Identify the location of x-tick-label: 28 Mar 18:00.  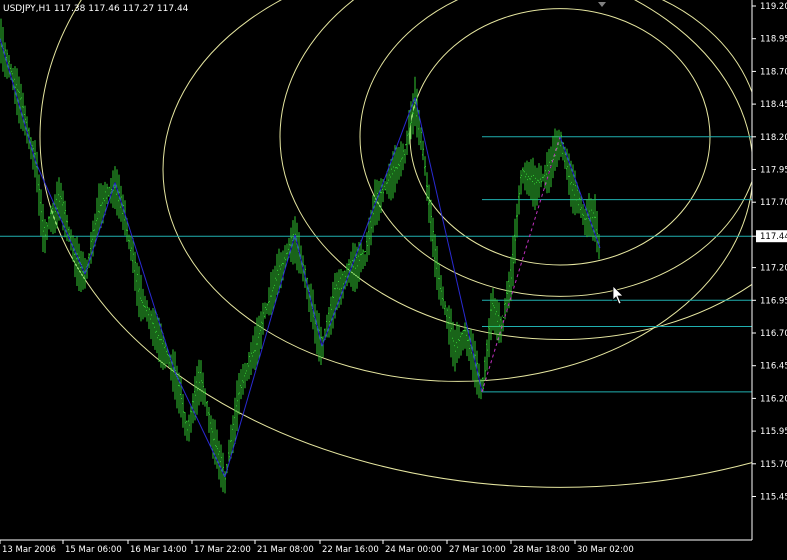
(541, 550).